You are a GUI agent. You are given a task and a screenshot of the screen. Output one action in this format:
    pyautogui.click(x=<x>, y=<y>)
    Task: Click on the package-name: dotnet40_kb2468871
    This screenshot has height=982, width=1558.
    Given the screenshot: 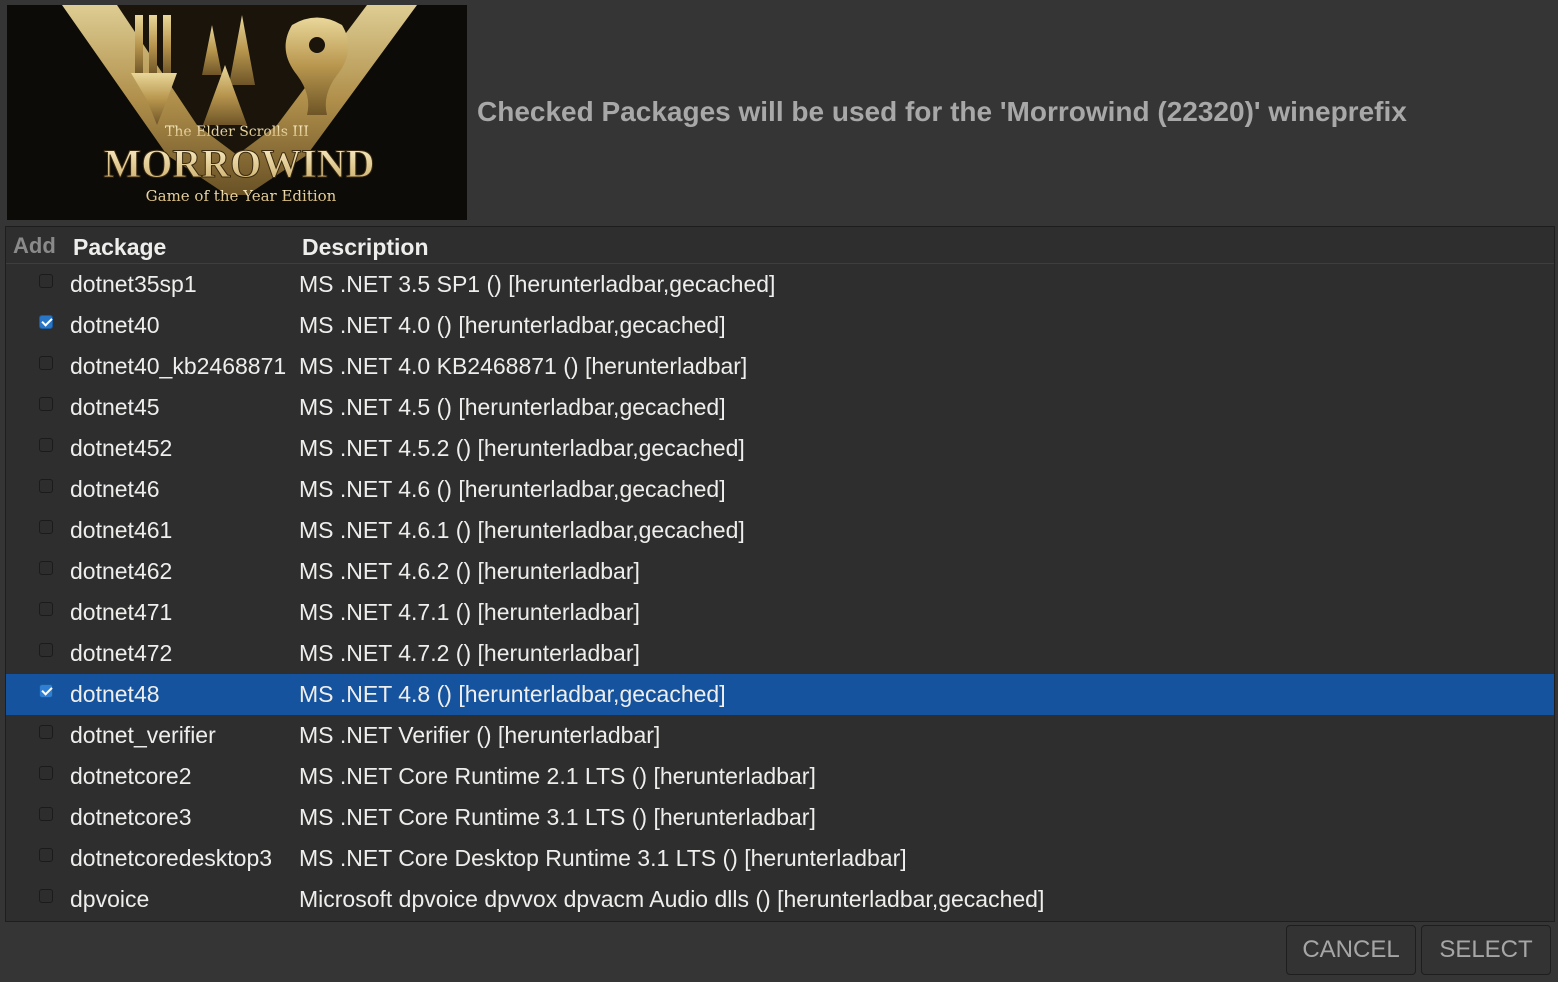 What is the action you would take?
    pyautogui.click(x=178, y=366)
    